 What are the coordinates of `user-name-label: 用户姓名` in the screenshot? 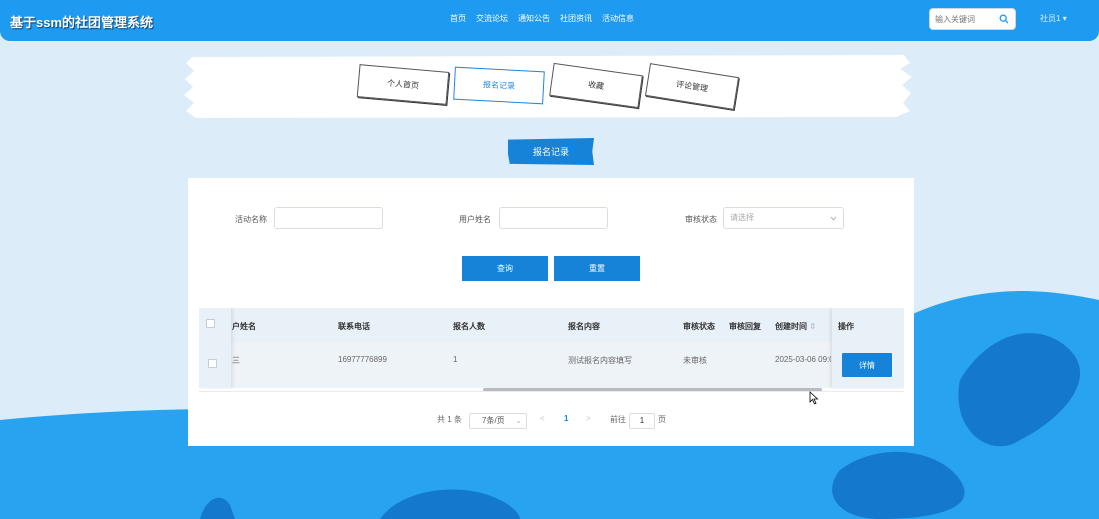 It's located at (475, 219).